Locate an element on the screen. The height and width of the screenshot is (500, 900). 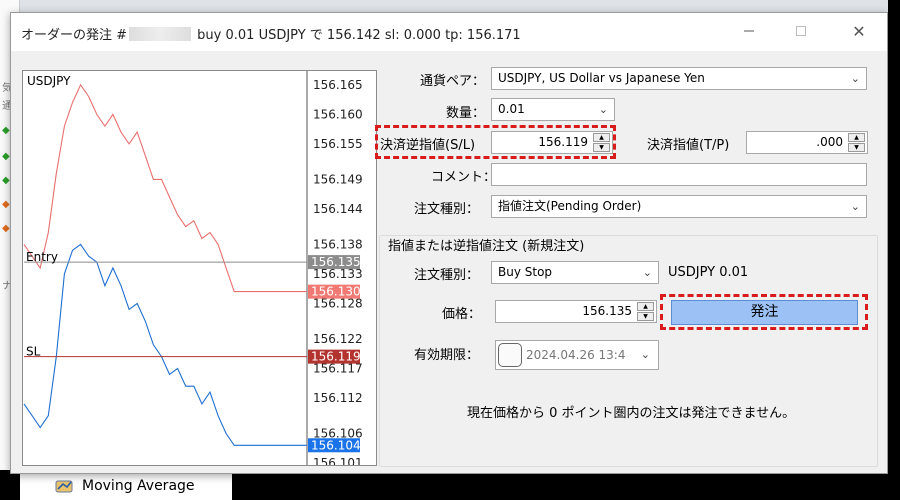
sl-input: 156.119 ▲ ▼ is located at coordinates (552, 142).